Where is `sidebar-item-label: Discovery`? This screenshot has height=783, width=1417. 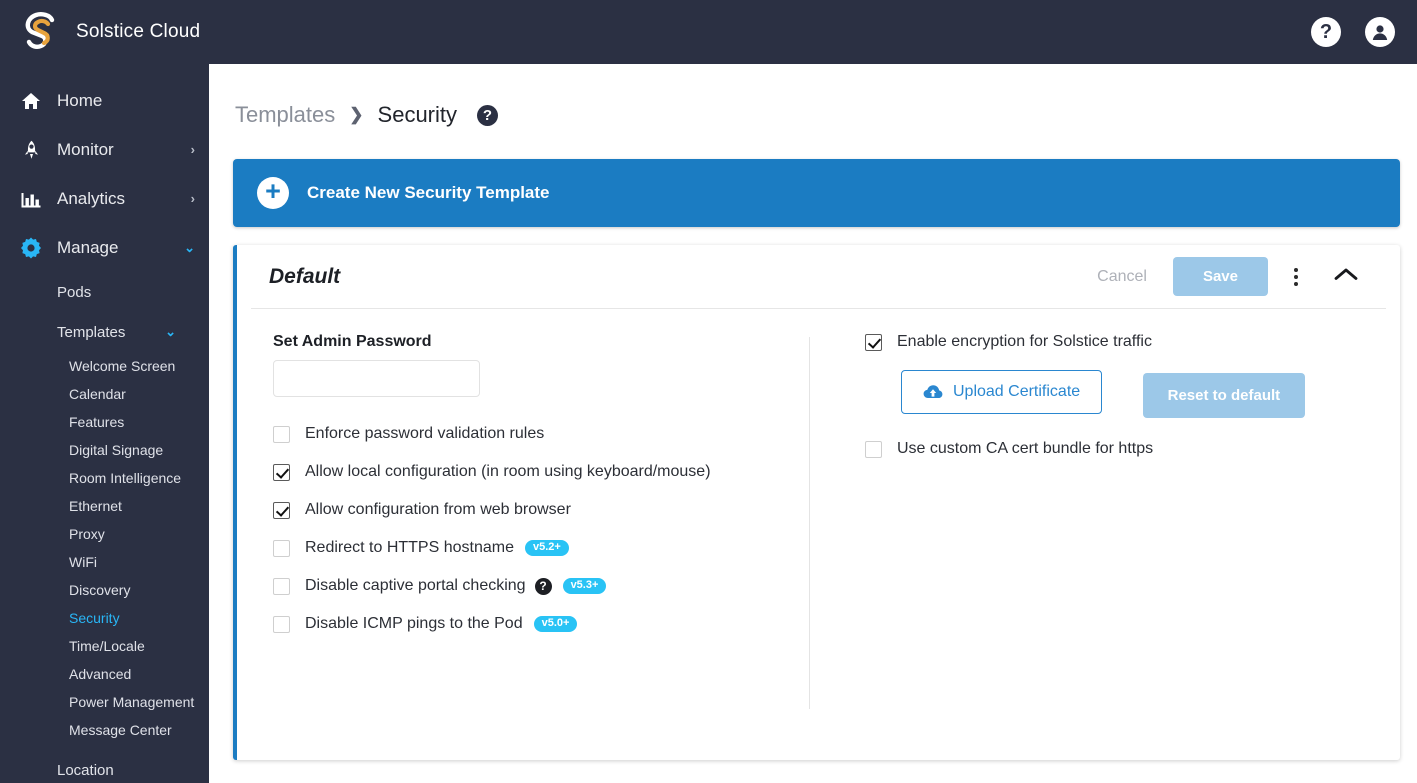
sidebar-item-label: Discovery is located at coordinates (100, 590).